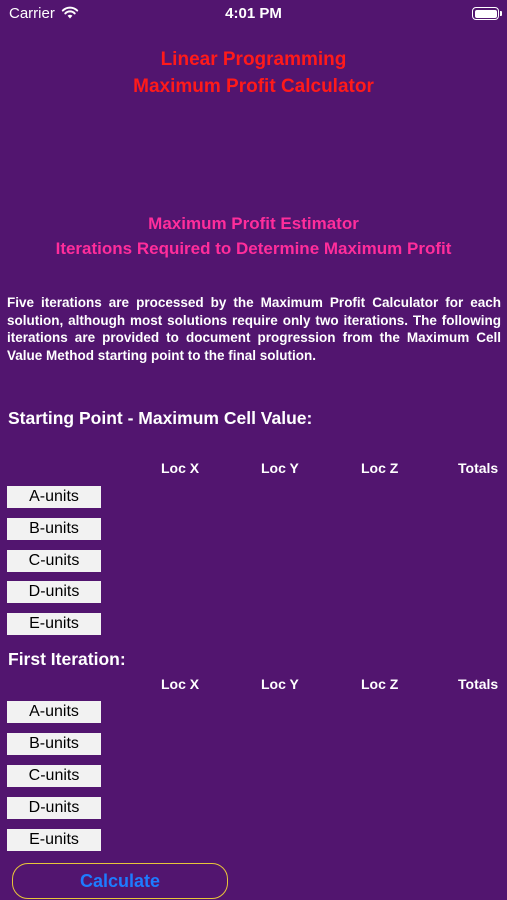 This screenshot has width=507, height=900. I want to click on iter1-d-units-button: D-units, so click(54, 808).